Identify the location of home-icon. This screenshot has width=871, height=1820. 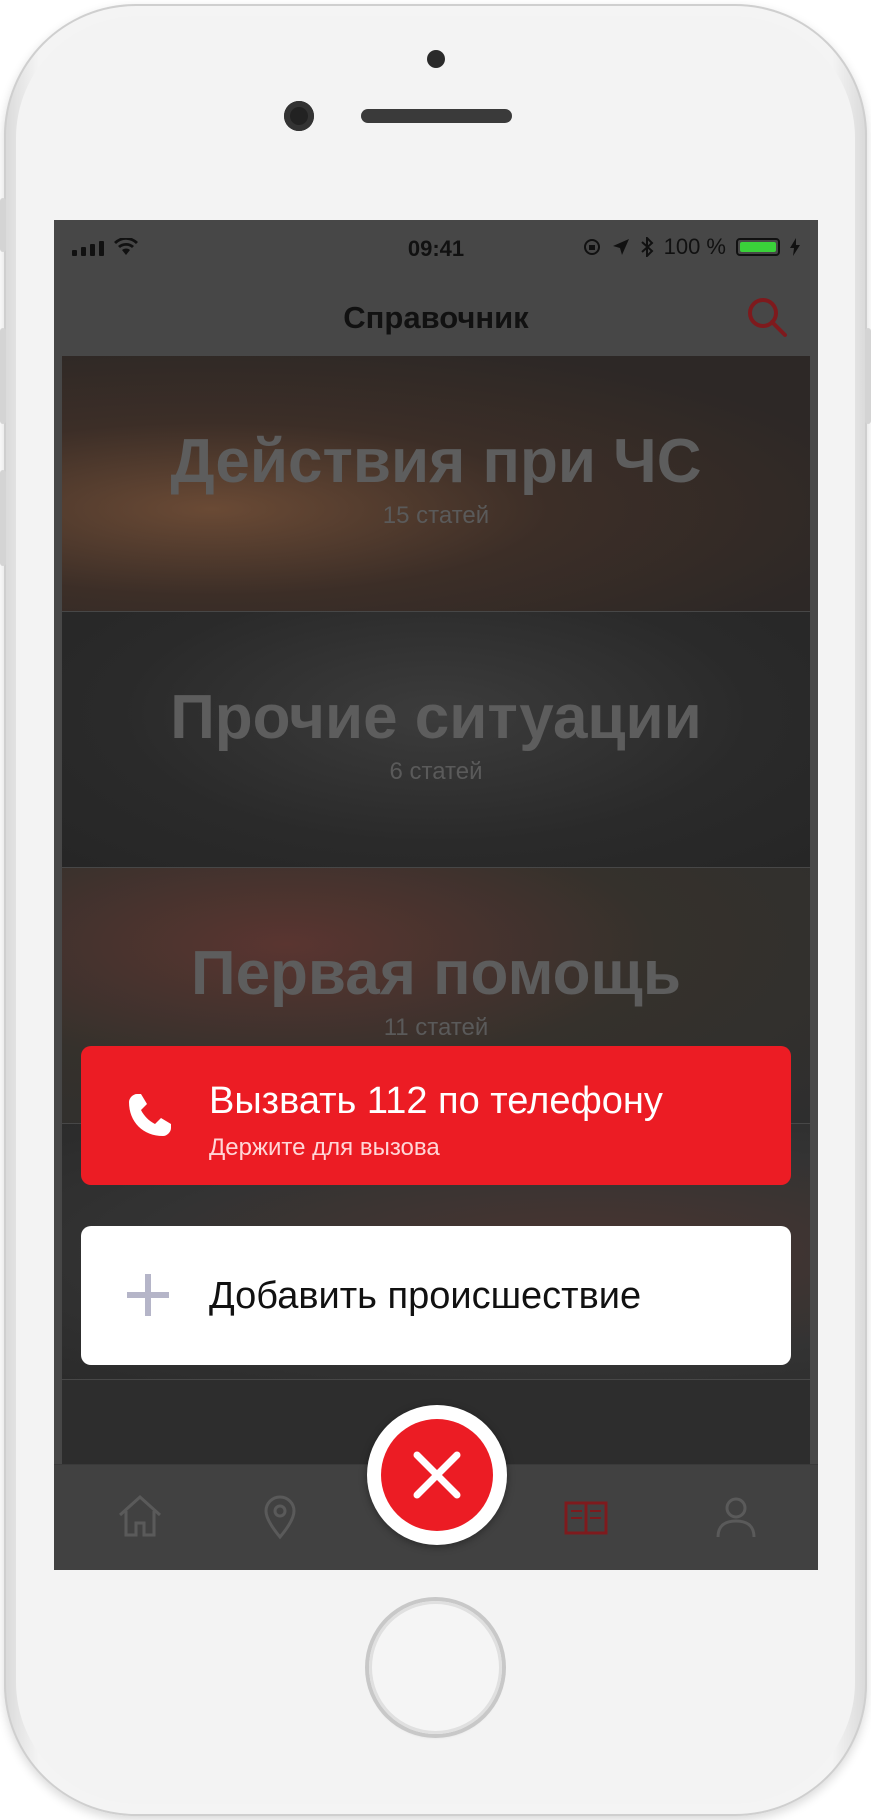
(140, 1517).